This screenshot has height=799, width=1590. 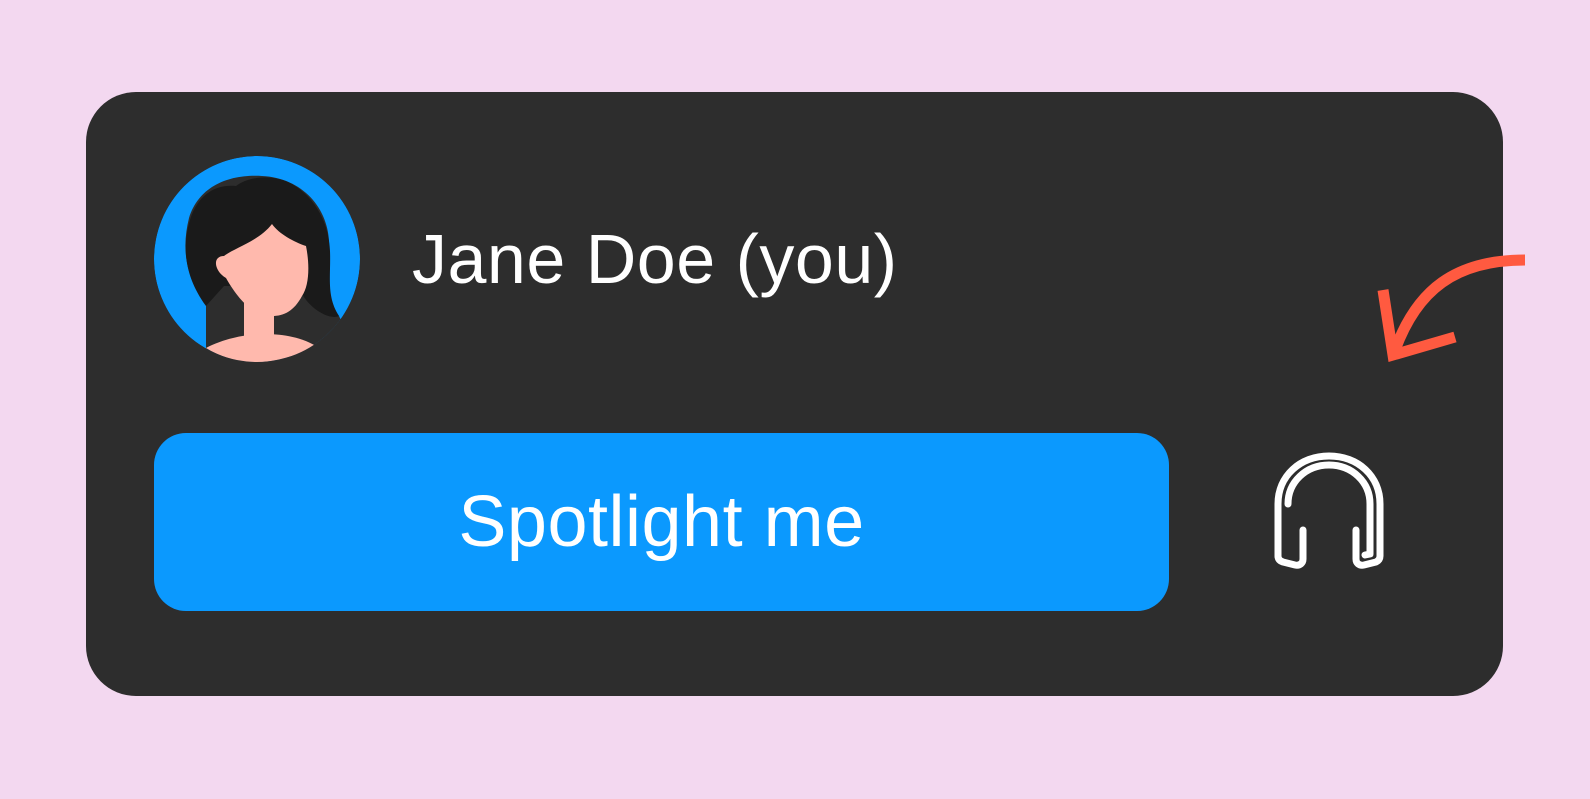 What do you see at coordinates (1466, 312) in the screenshot?
I see `curved-arrow-icon` at bounding box center [1466, 312].